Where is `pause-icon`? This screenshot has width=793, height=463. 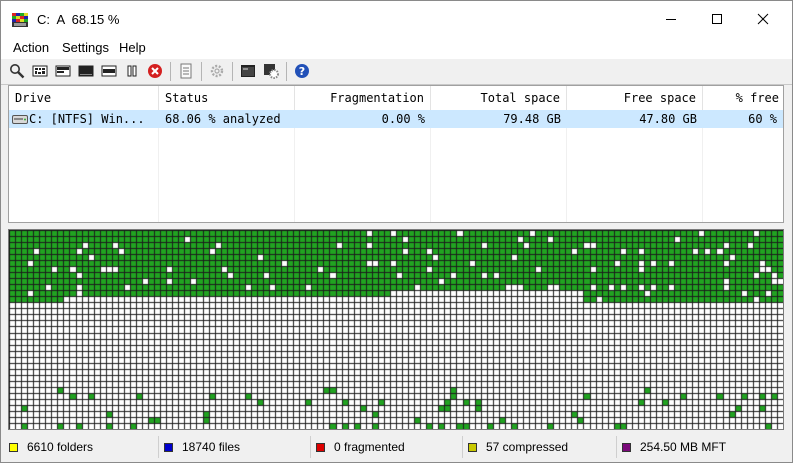 pause-icon is located at coordinates (132, 71).